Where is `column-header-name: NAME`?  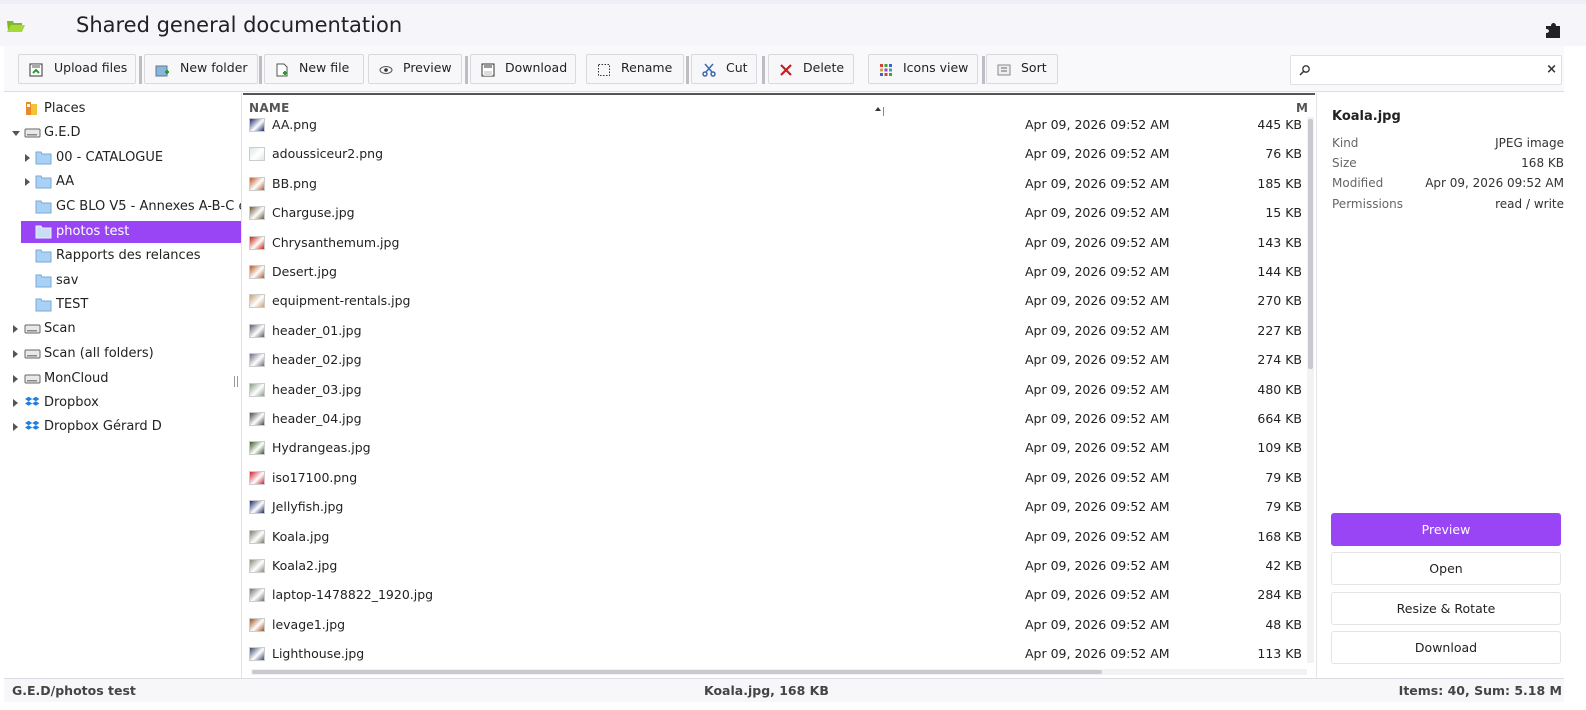
column-header-name: NAME is located at coordinates (269, 108).